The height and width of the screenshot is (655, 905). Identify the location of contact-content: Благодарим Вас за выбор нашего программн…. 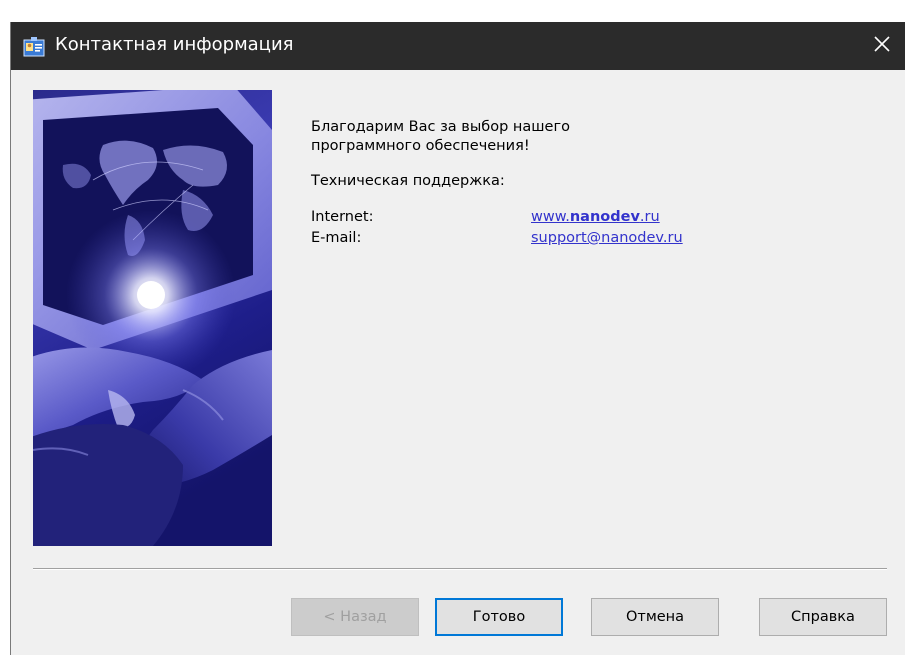
(571, 184).